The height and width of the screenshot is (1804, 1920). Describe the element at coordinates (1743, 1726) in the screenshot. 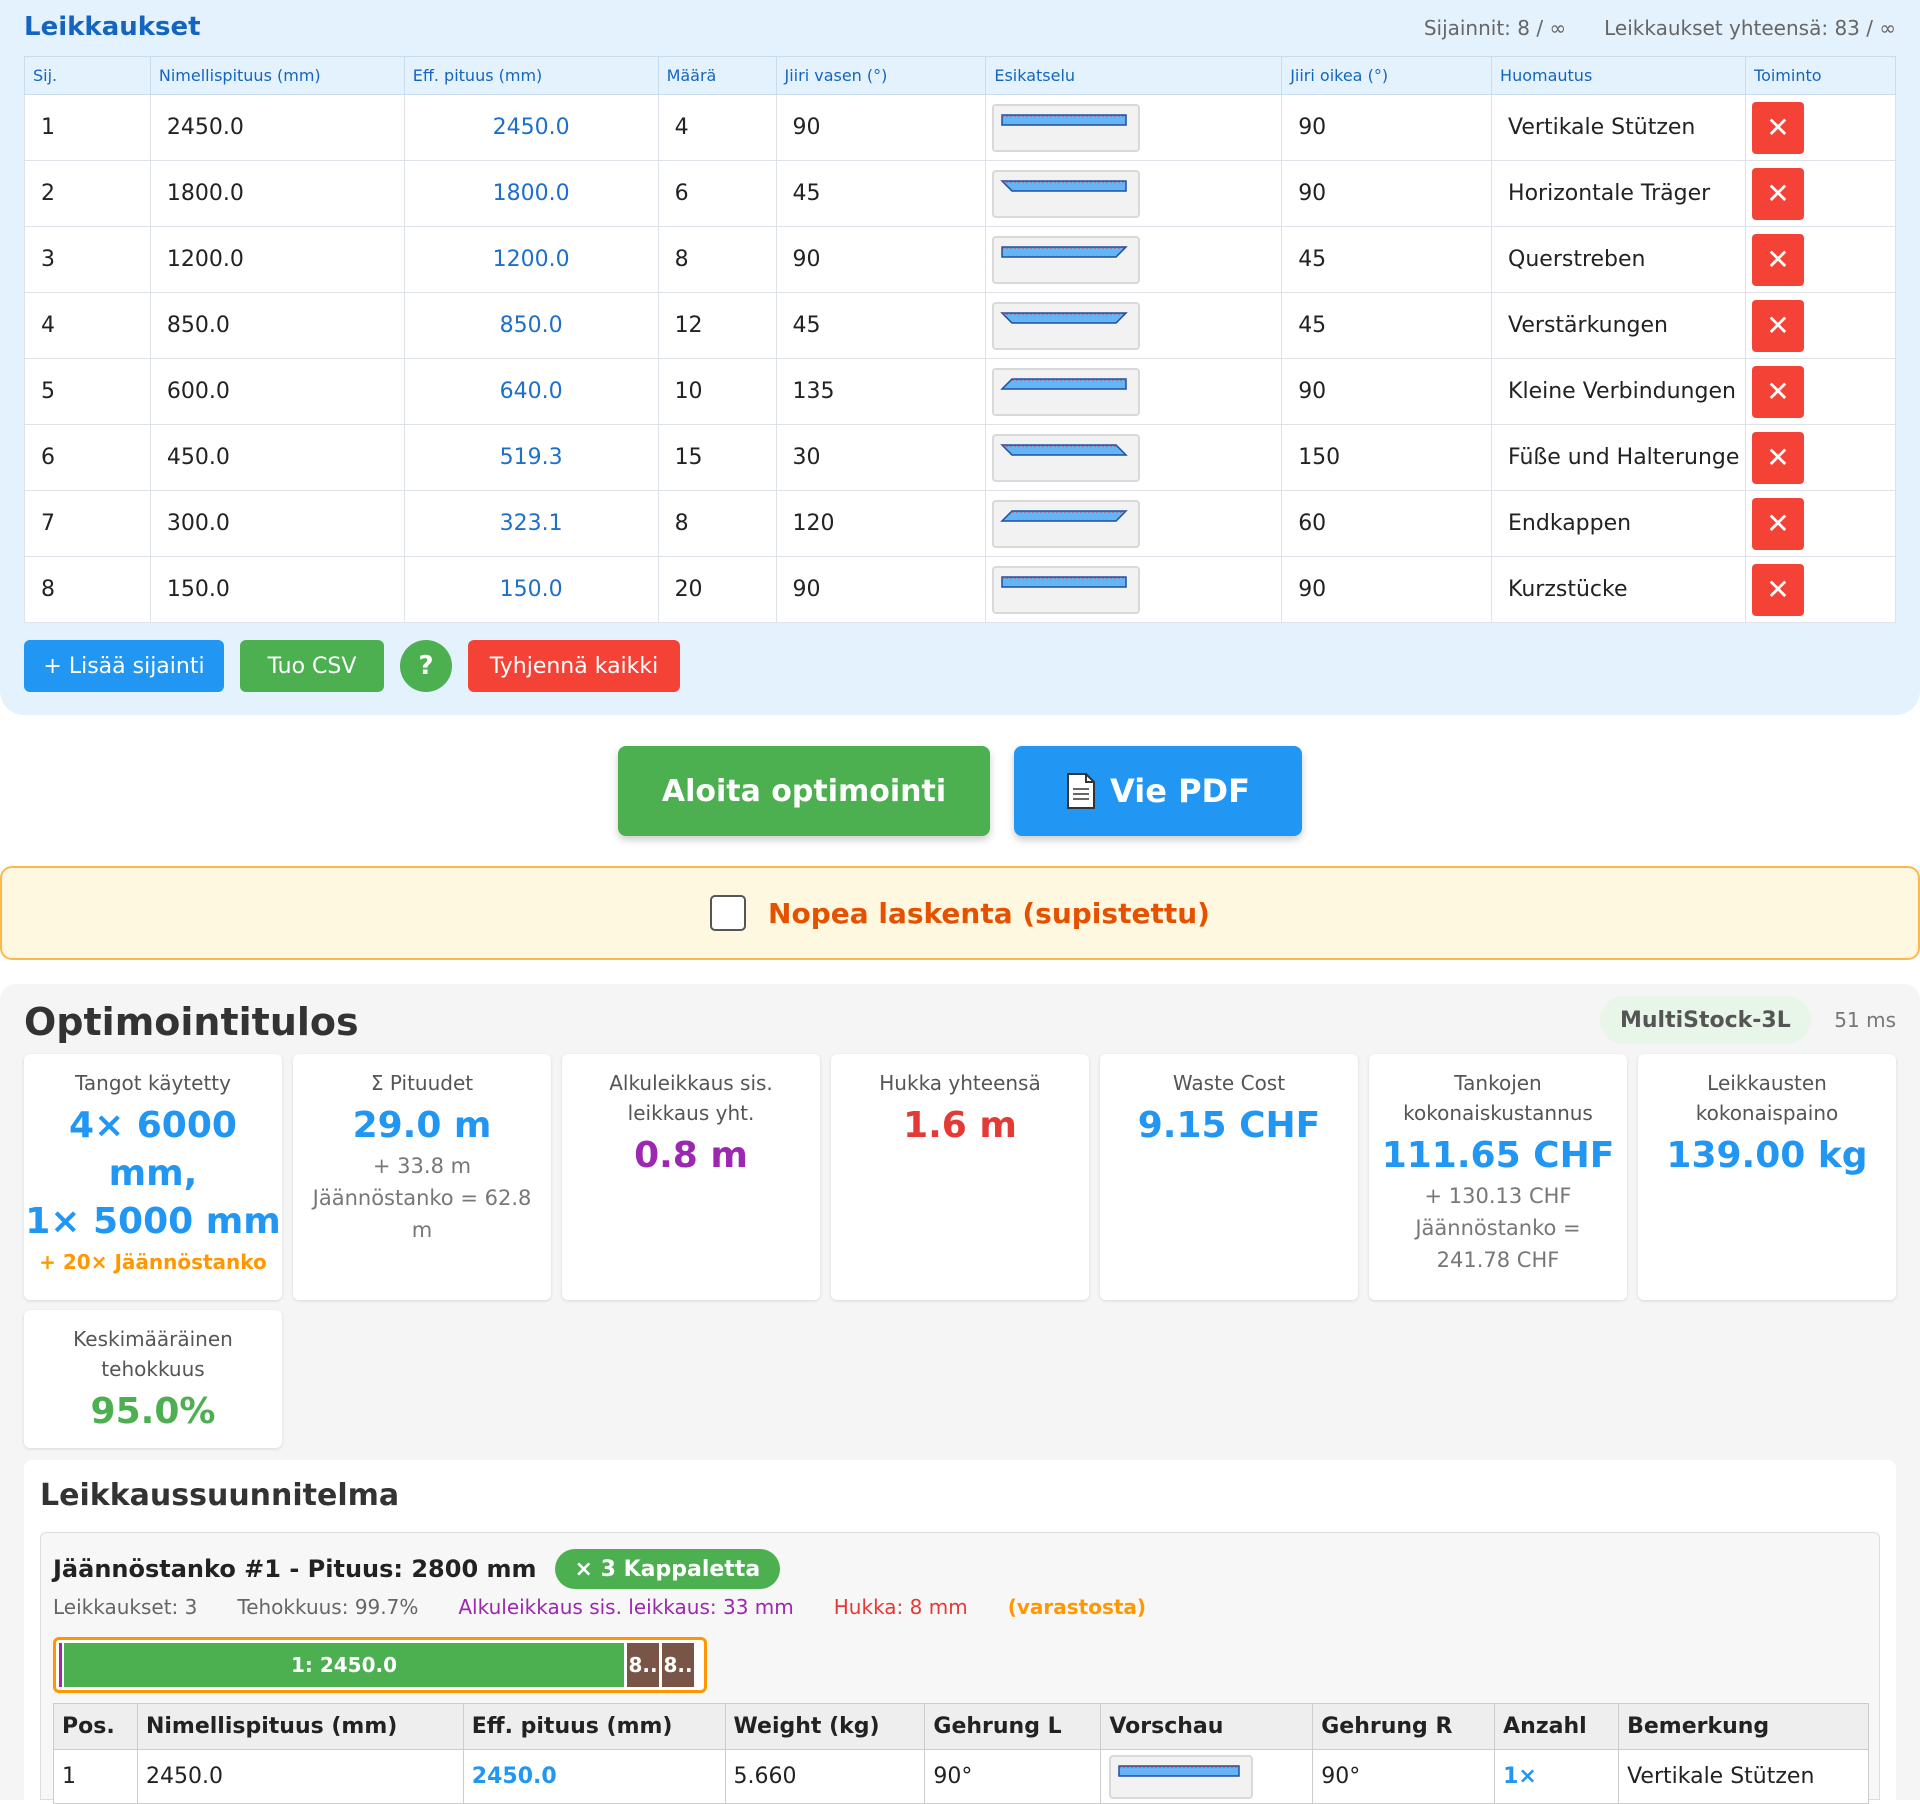

I see `col-header: Bemerkung` at that location.